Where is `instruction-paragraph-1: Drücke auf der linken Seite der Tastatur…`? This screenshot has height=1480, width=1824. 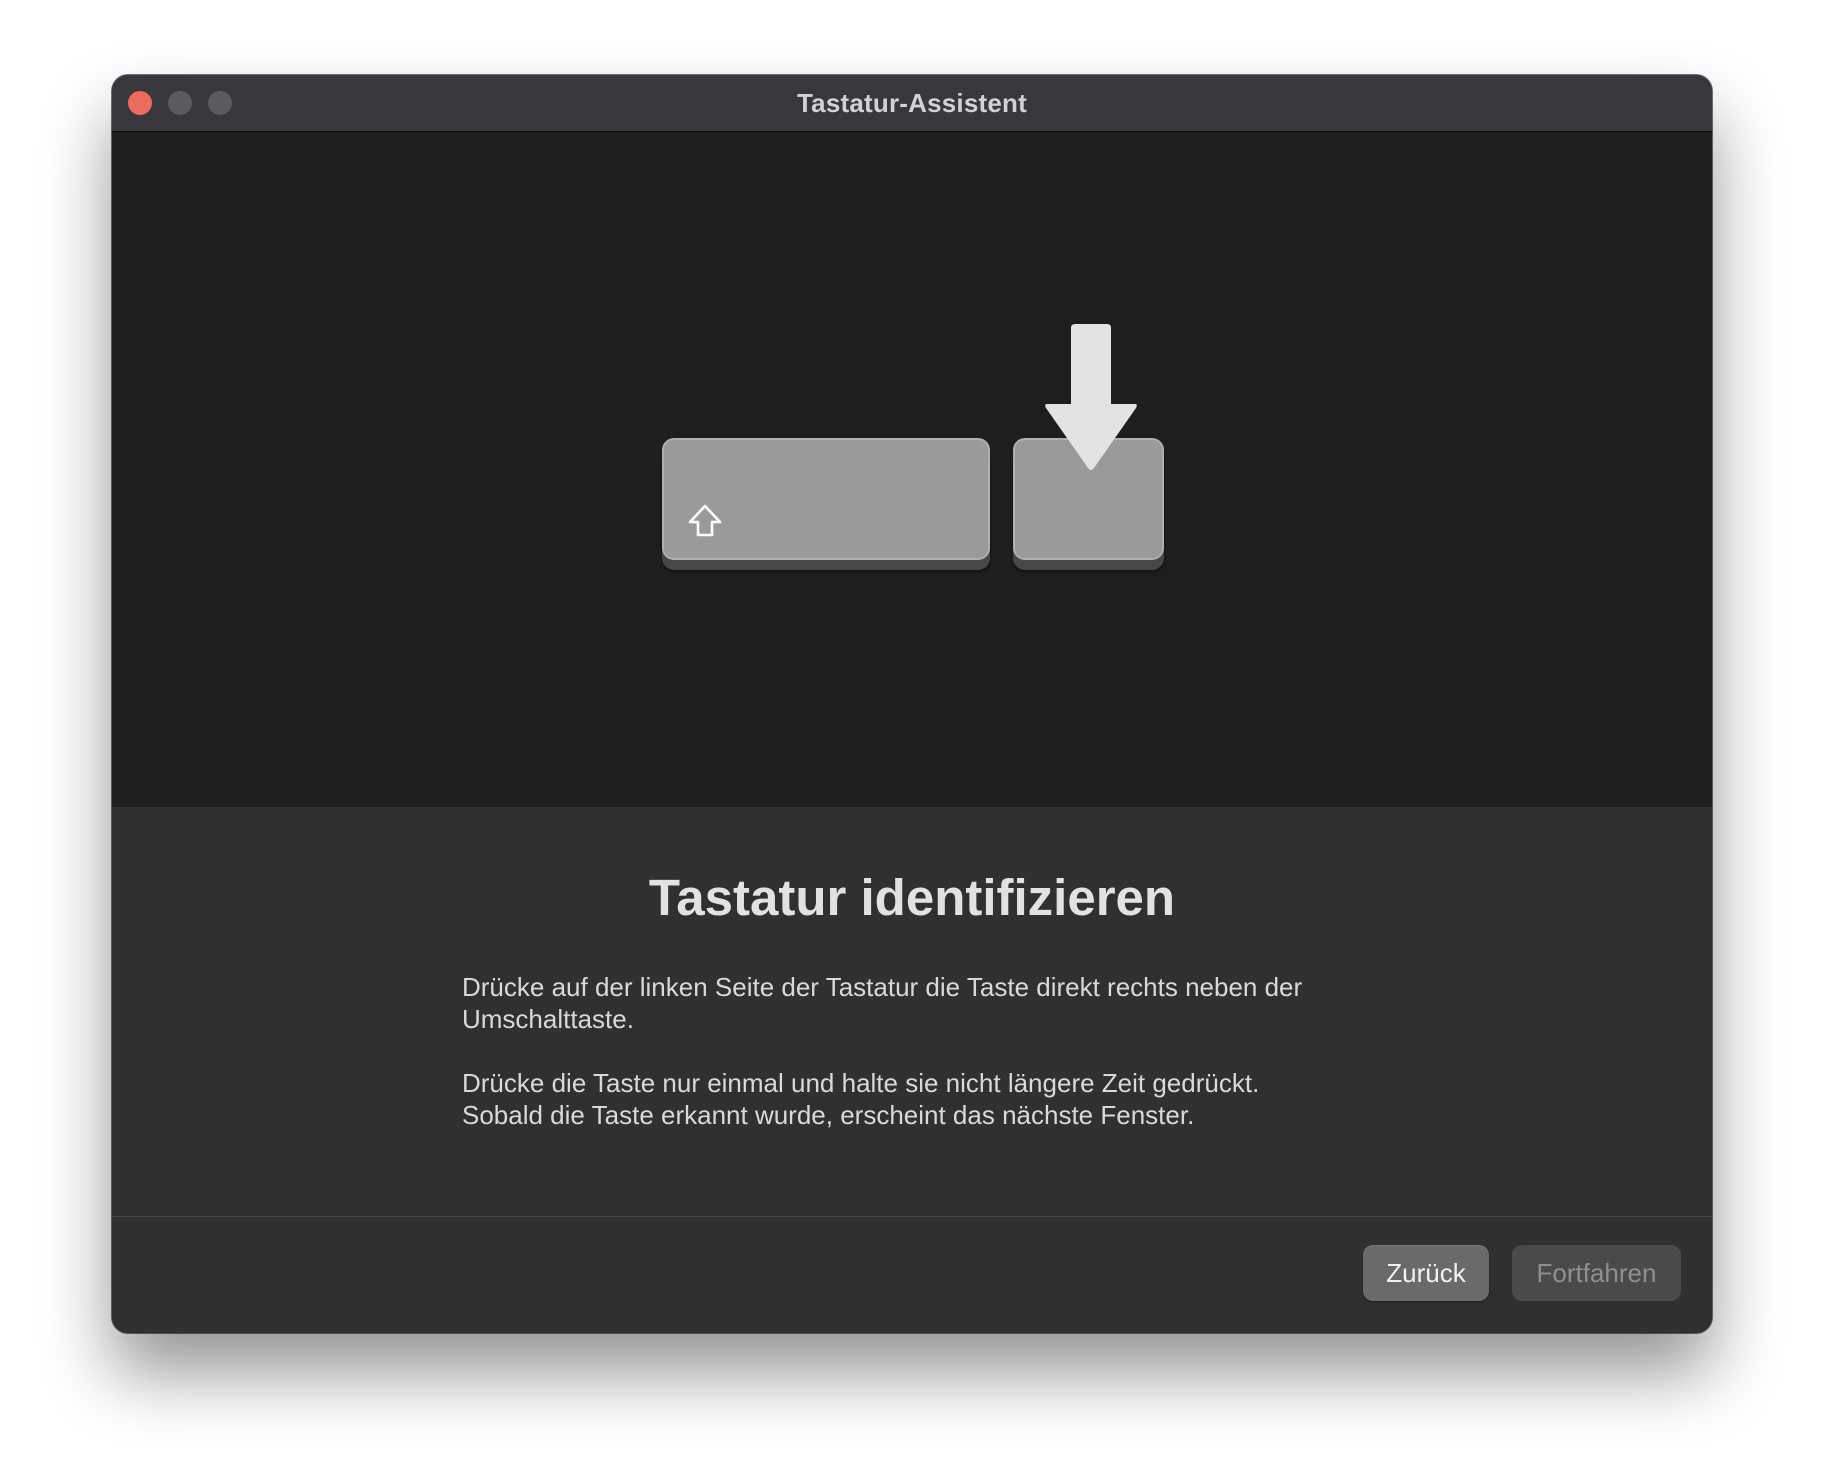
instruction-paragraph-1: Drücke auf der linken Seite der Tastatur… is located at coordinates (927, 1003).